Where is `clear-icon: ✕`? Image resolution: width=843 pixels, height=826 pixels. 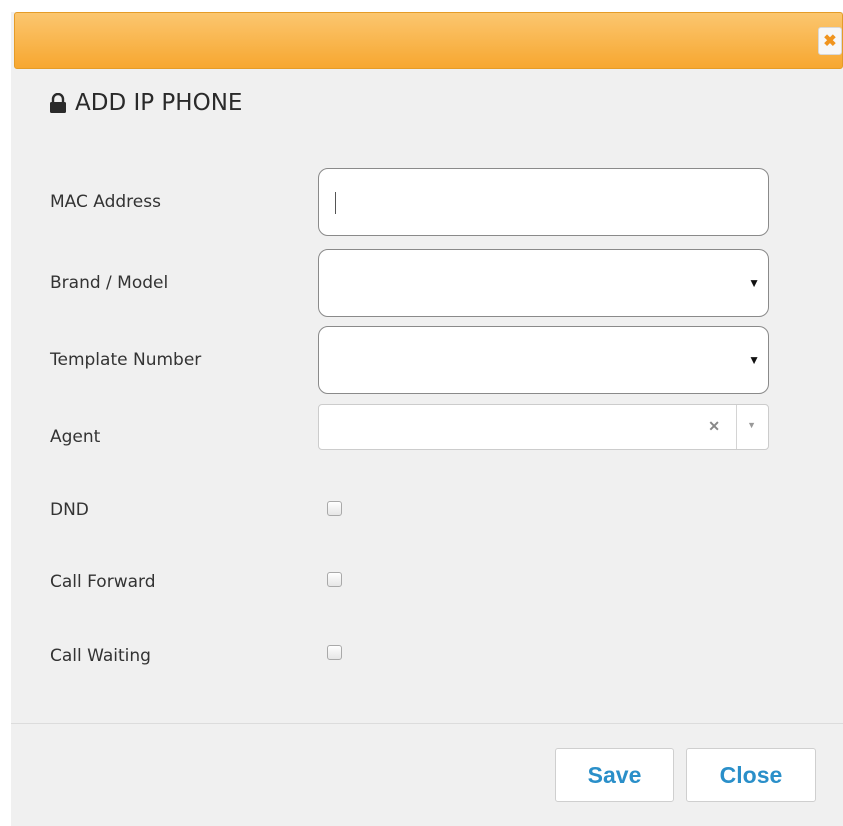
clear-icon: ✕ is located at coordinates (714, 426).